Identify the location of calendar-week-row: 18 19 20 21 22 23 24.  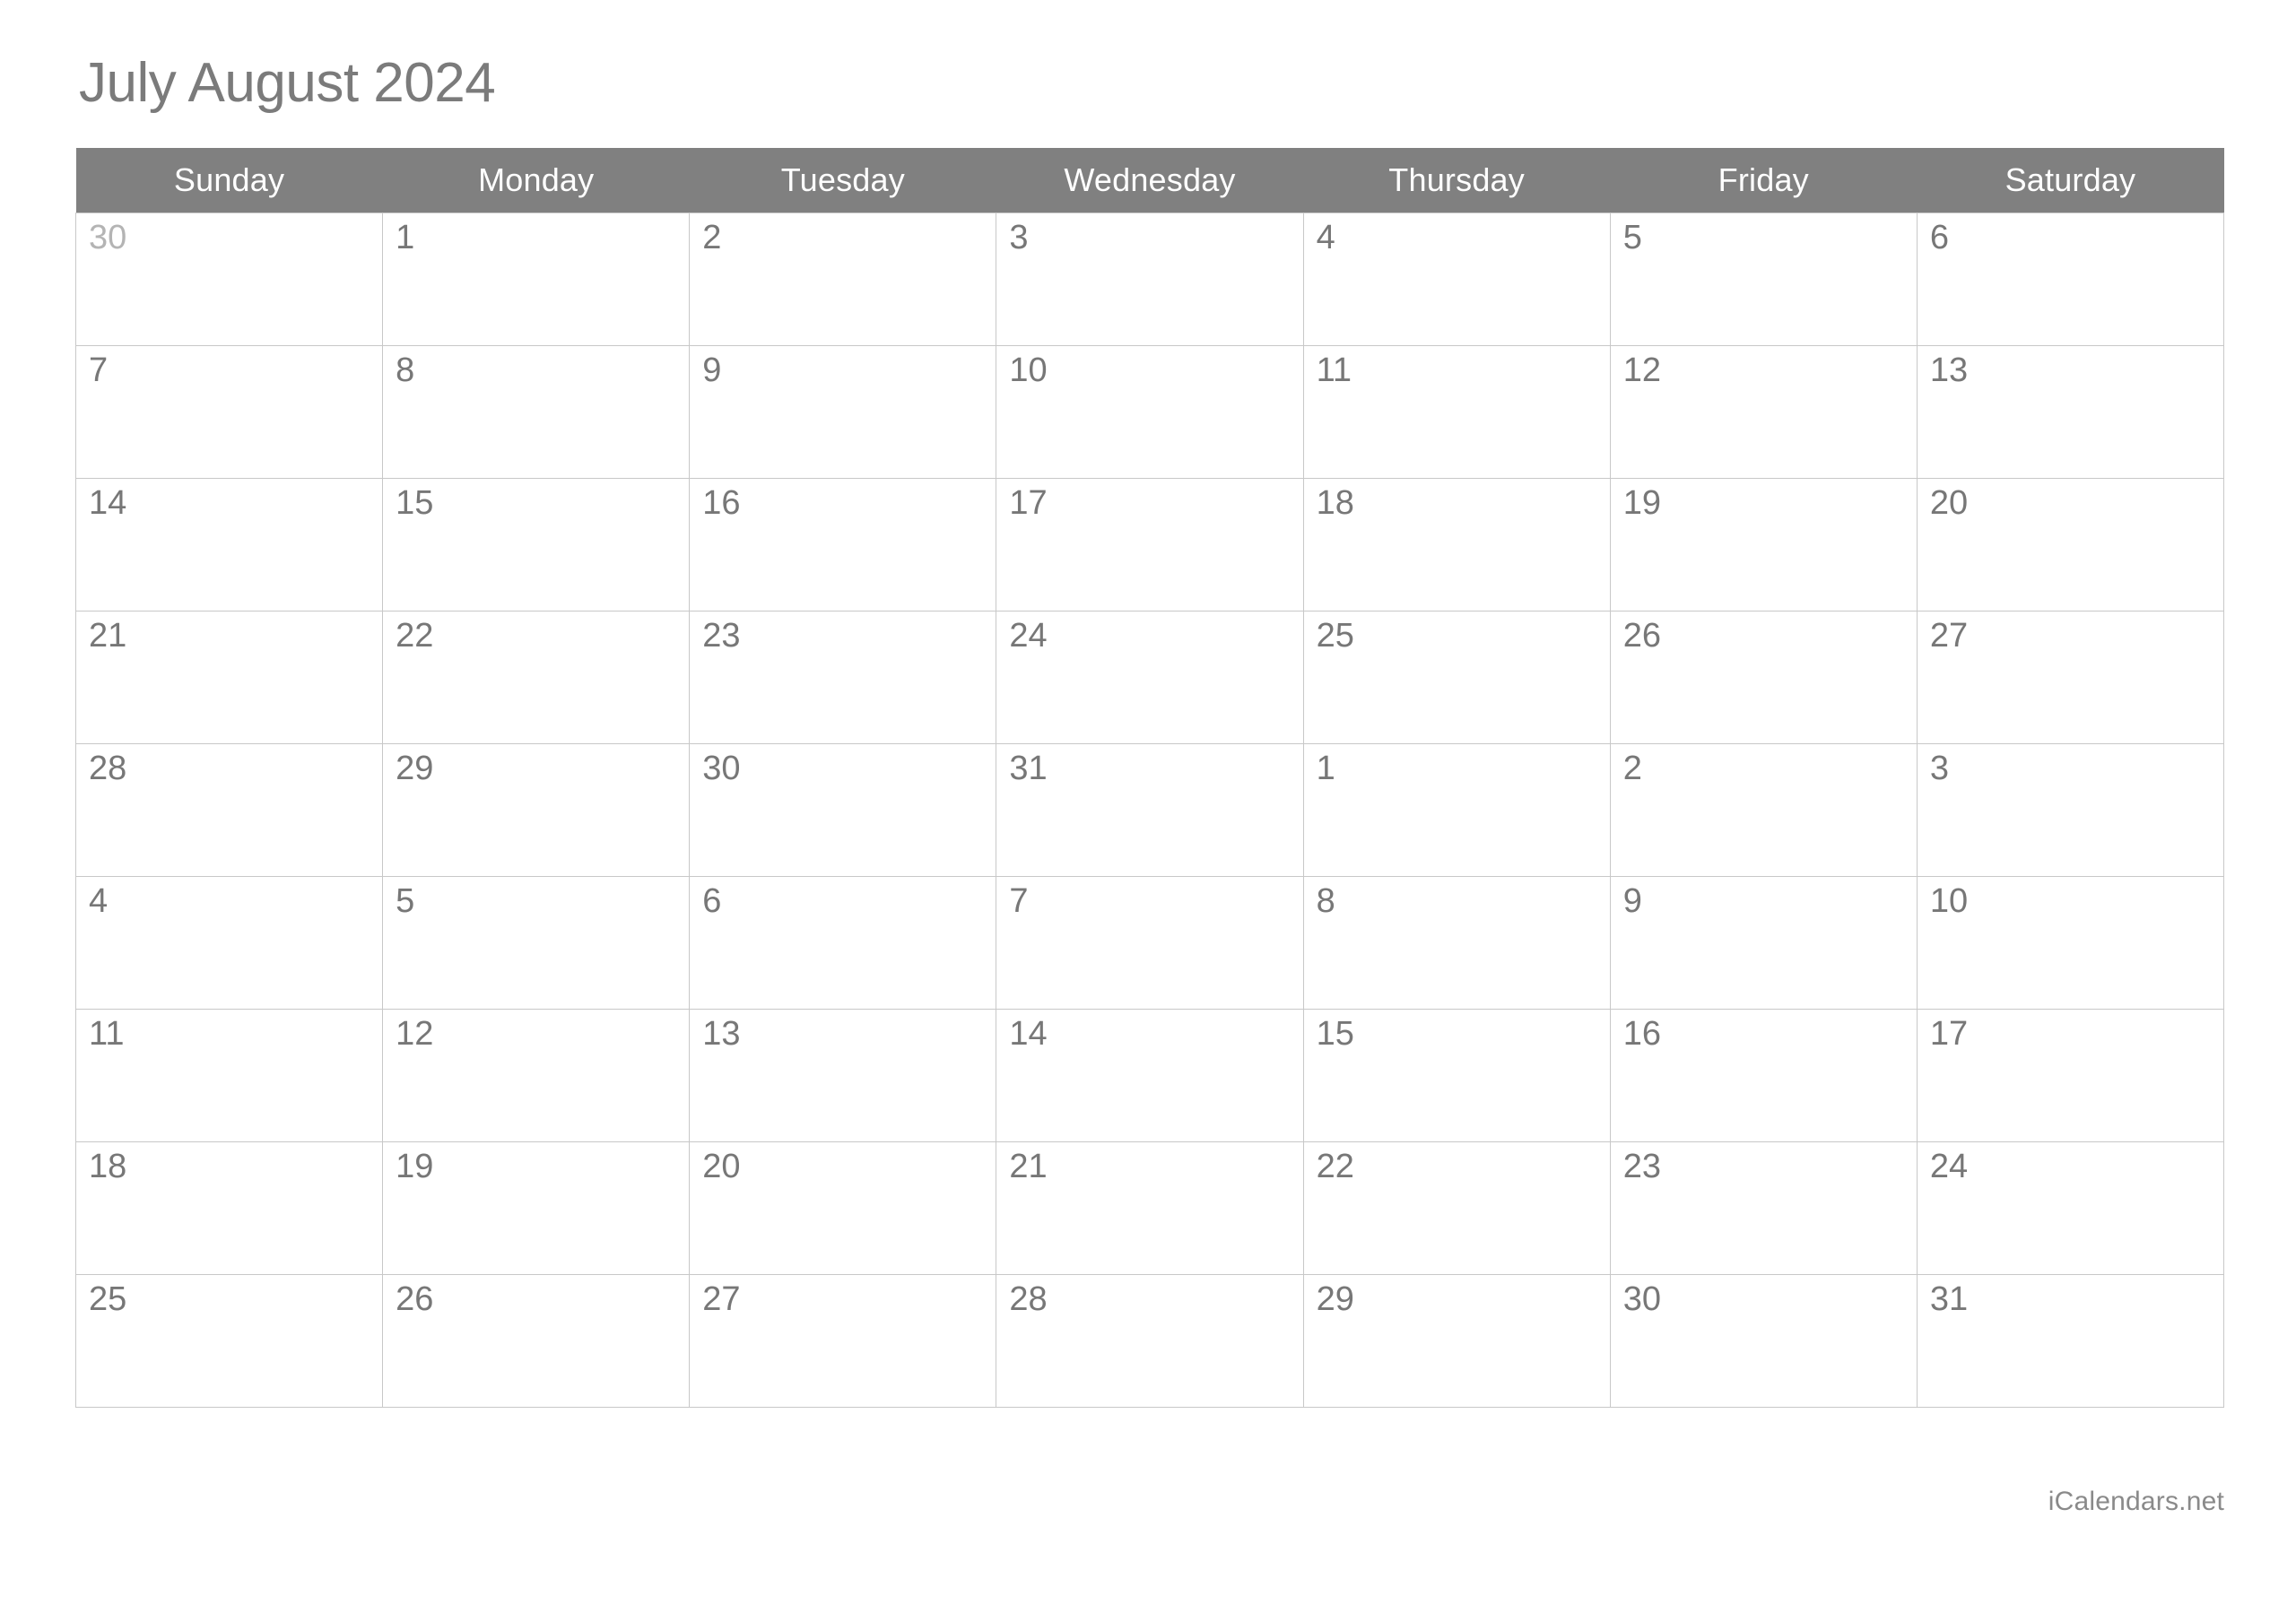
(1149, 1208).